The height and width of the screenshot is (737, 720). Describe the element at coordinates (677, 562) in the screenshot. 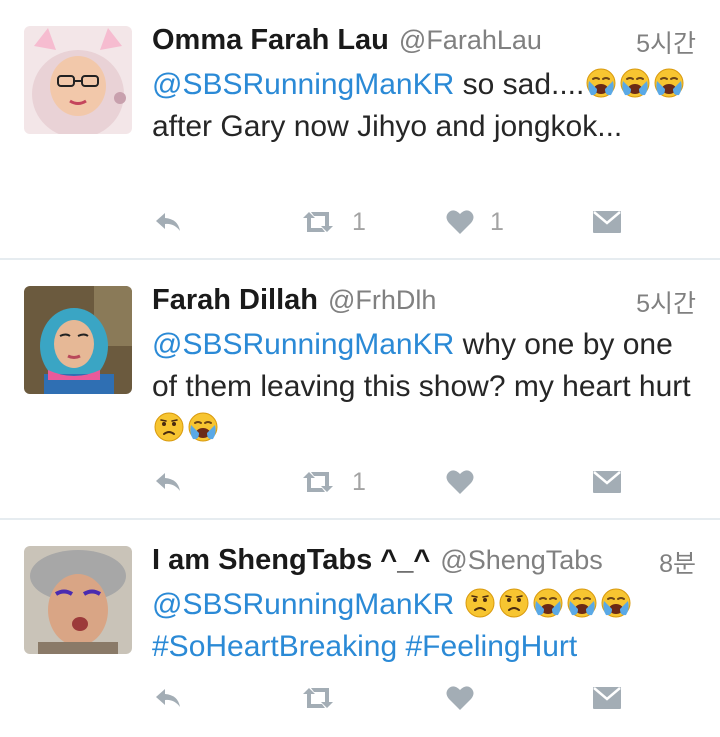

I see `timestamp: 8분` at that location.